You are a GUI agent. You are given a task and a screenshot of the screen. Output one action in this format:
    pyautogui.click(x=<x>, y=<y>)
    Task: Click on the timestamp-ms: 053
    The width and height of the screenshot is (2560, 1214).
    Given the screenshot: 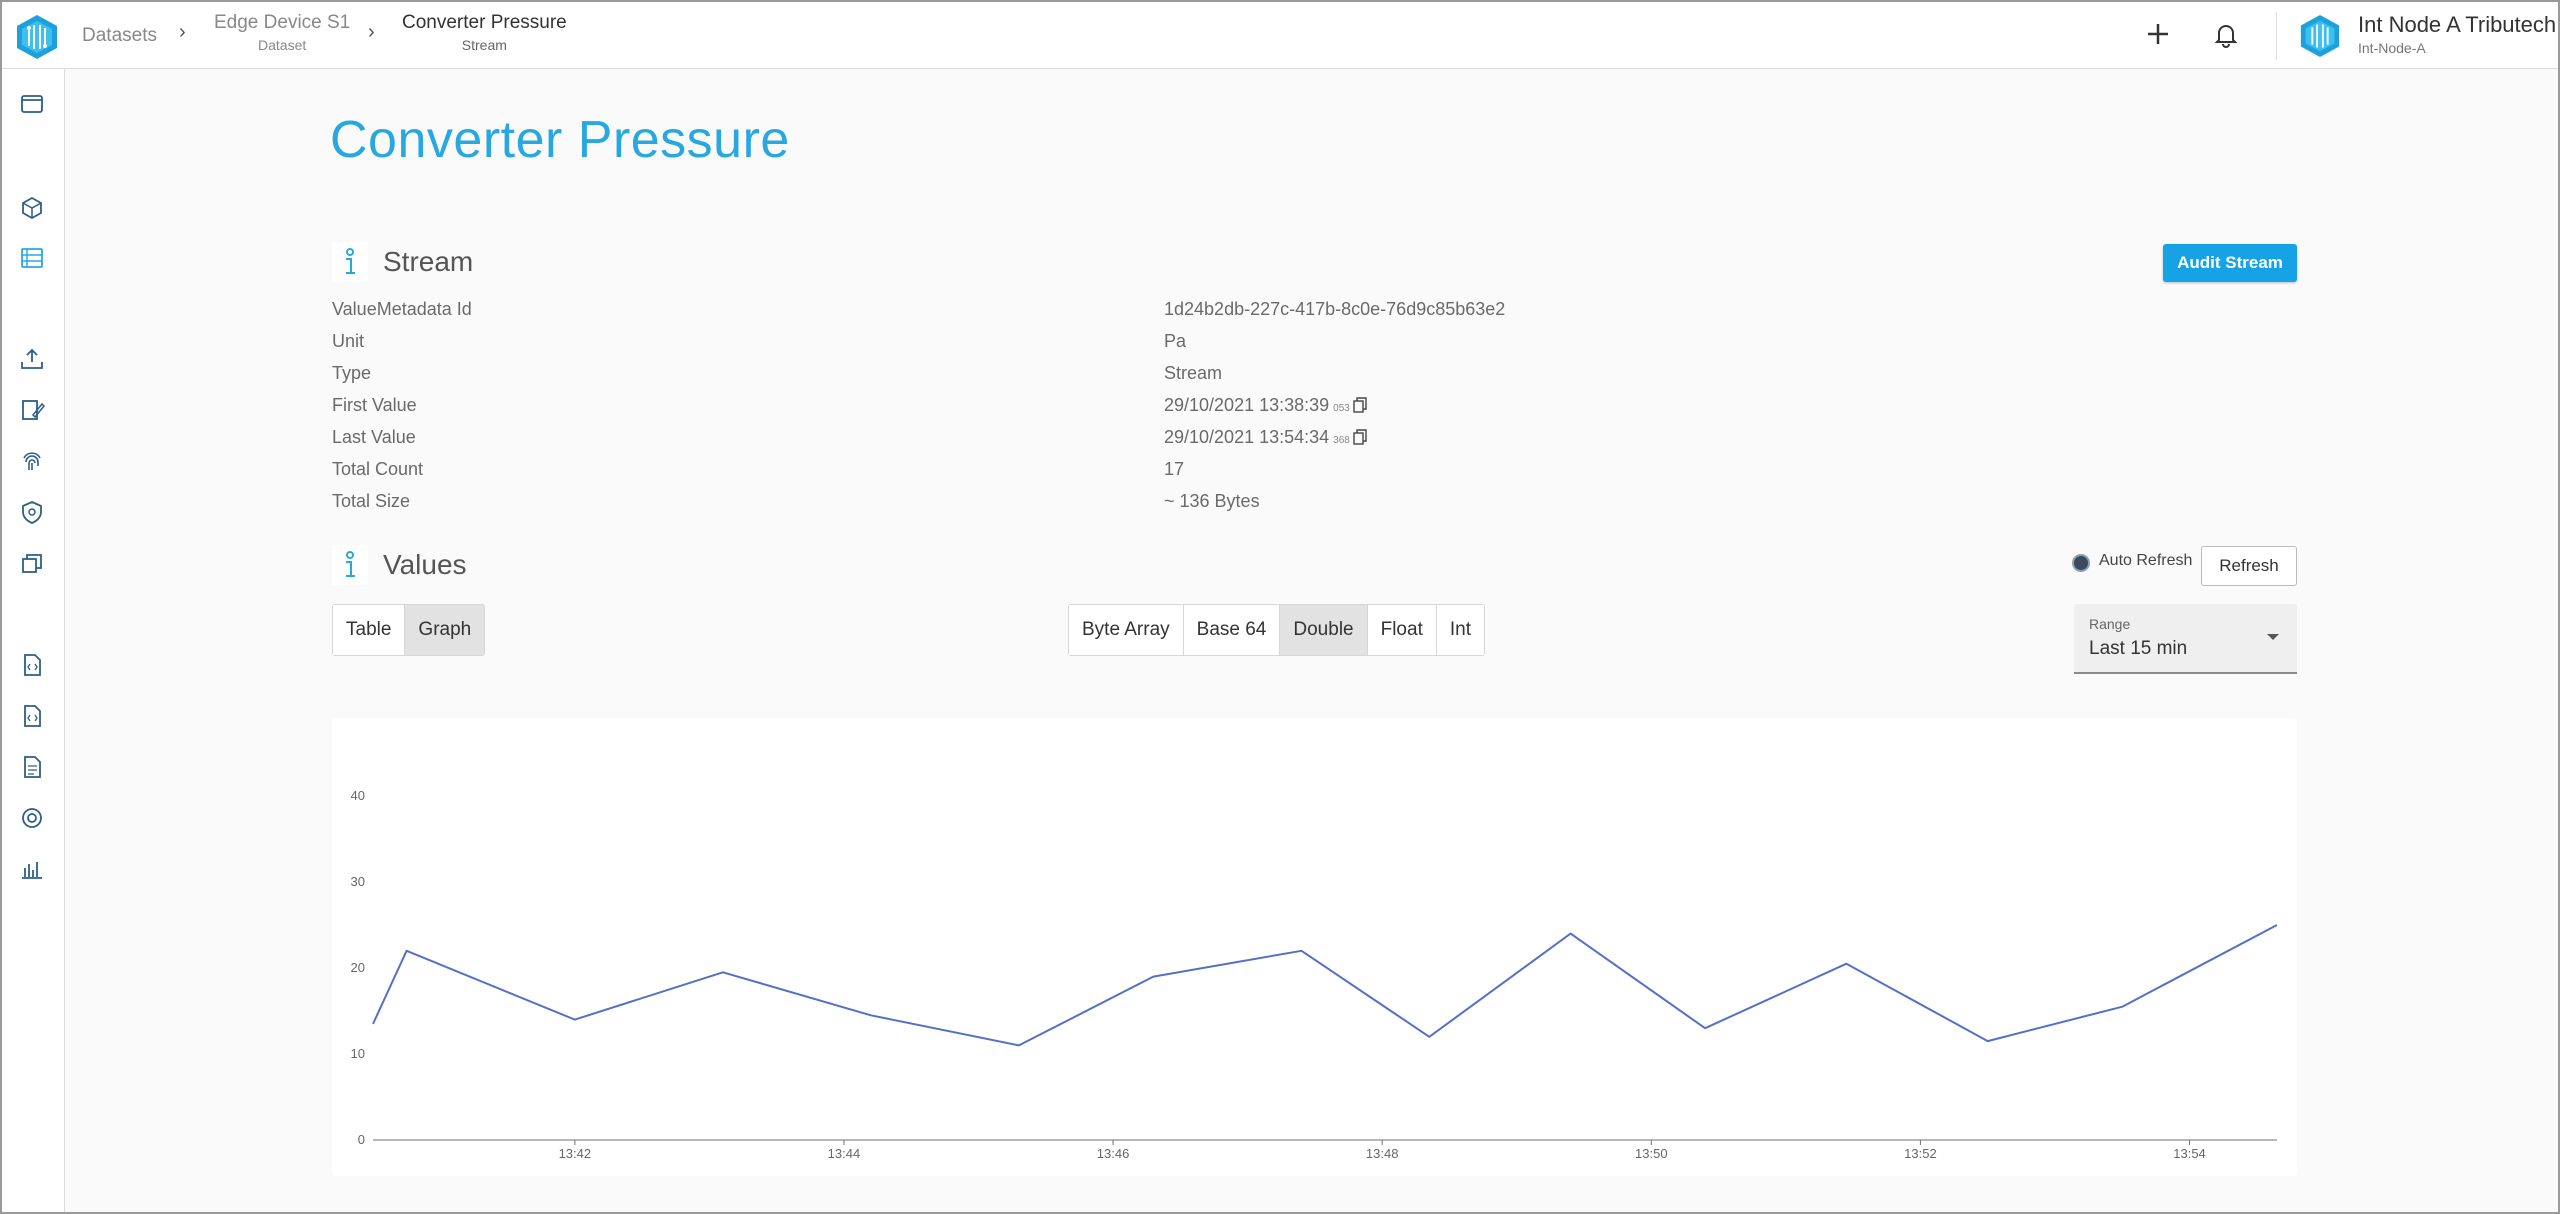 What is the action you would take?
    pyautogui.click(x=1341, y=408)
    